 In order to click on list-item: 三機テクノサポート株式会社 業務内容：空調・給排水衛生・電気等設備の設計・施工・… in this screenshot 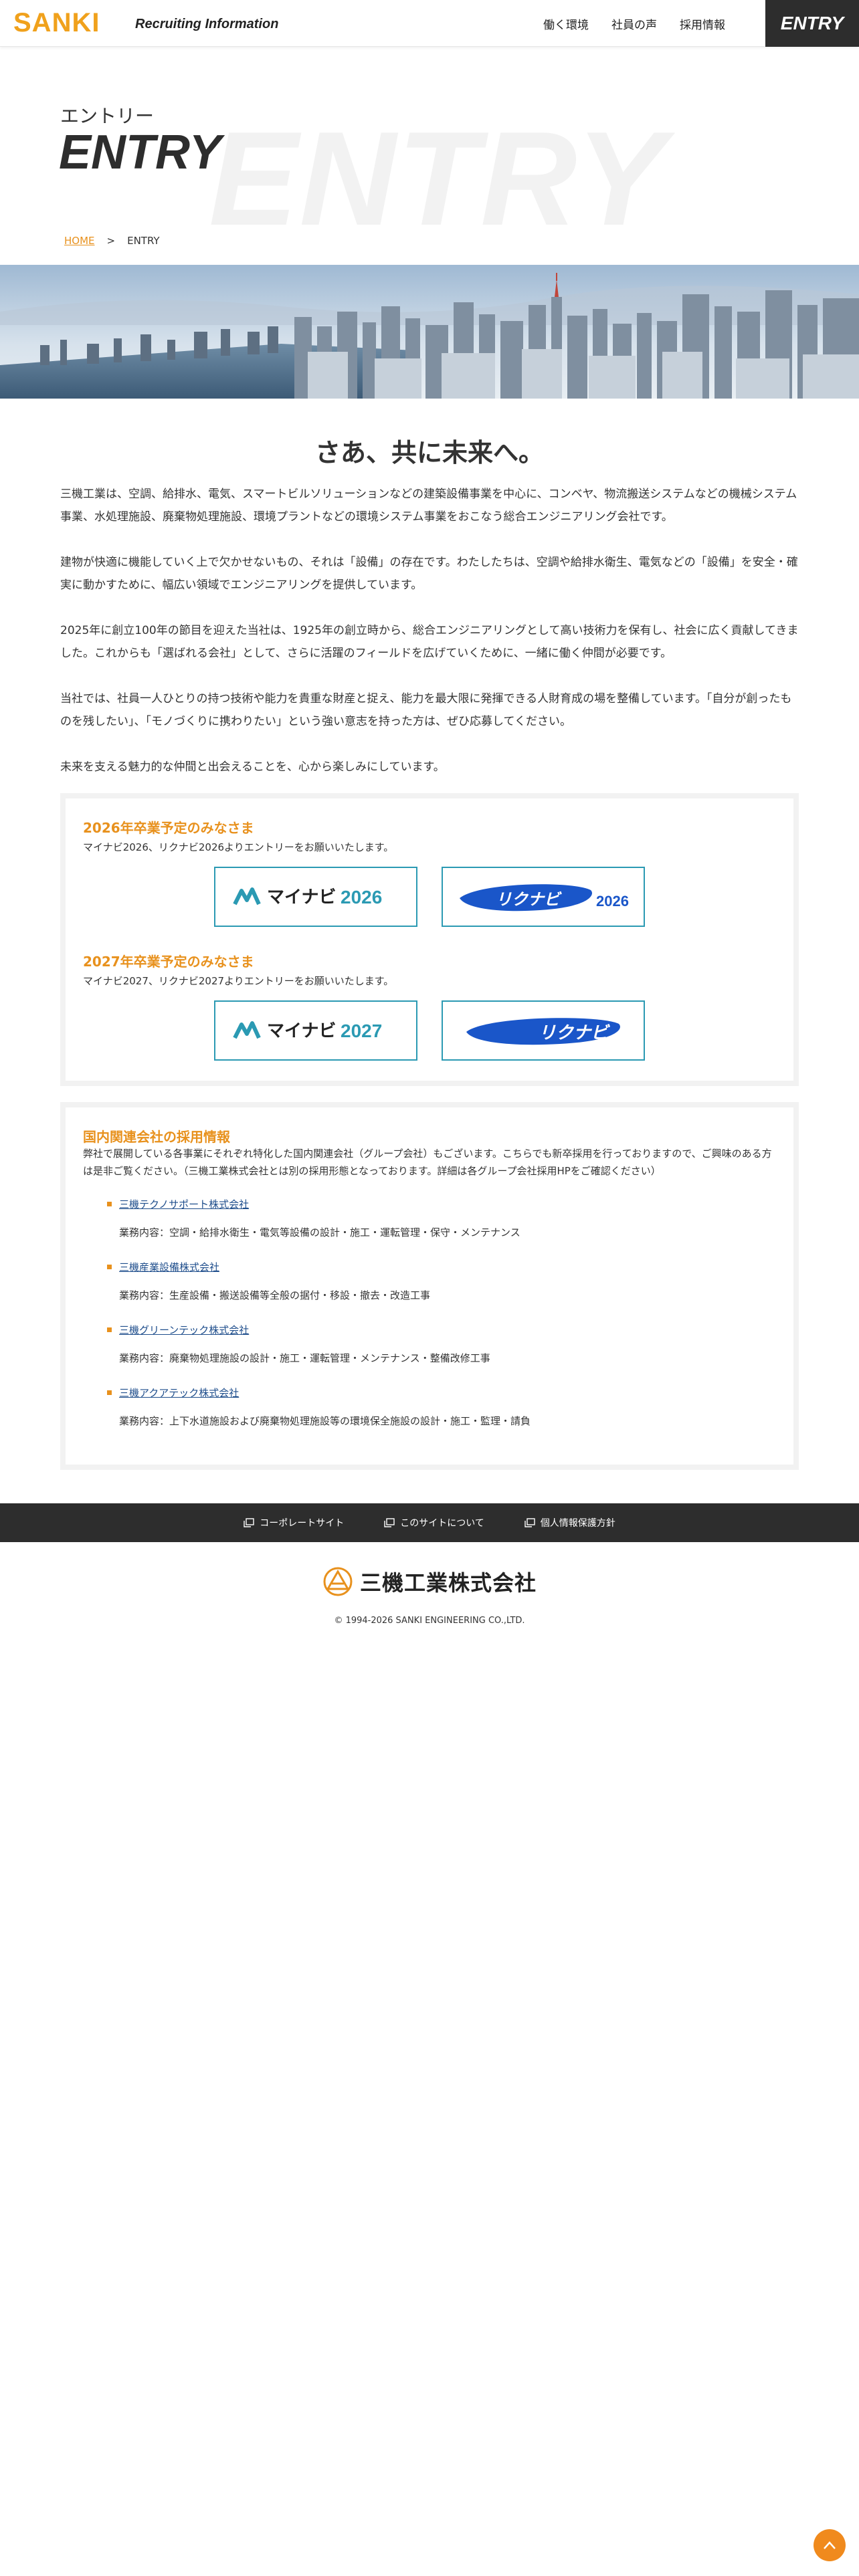, I will do `click(442, 1228)`.